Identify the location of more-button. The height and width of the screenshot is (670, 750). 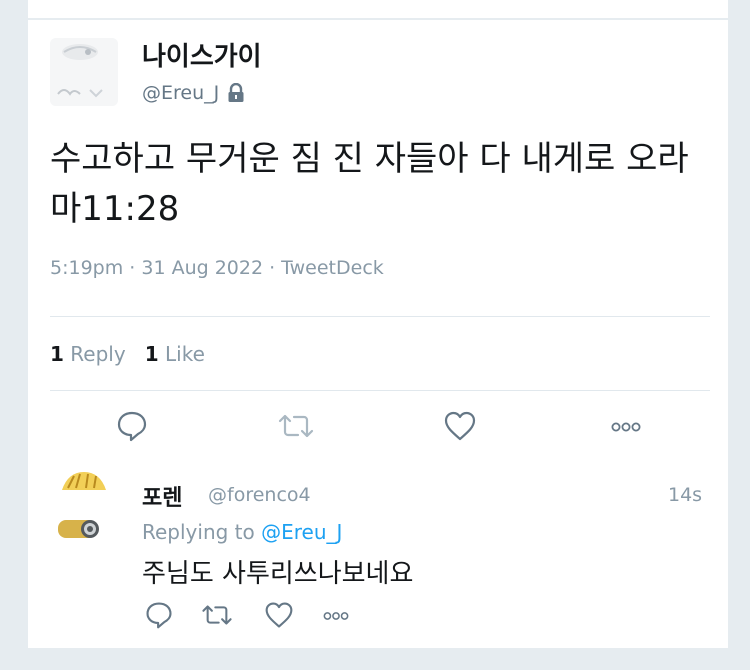
(626, 427).